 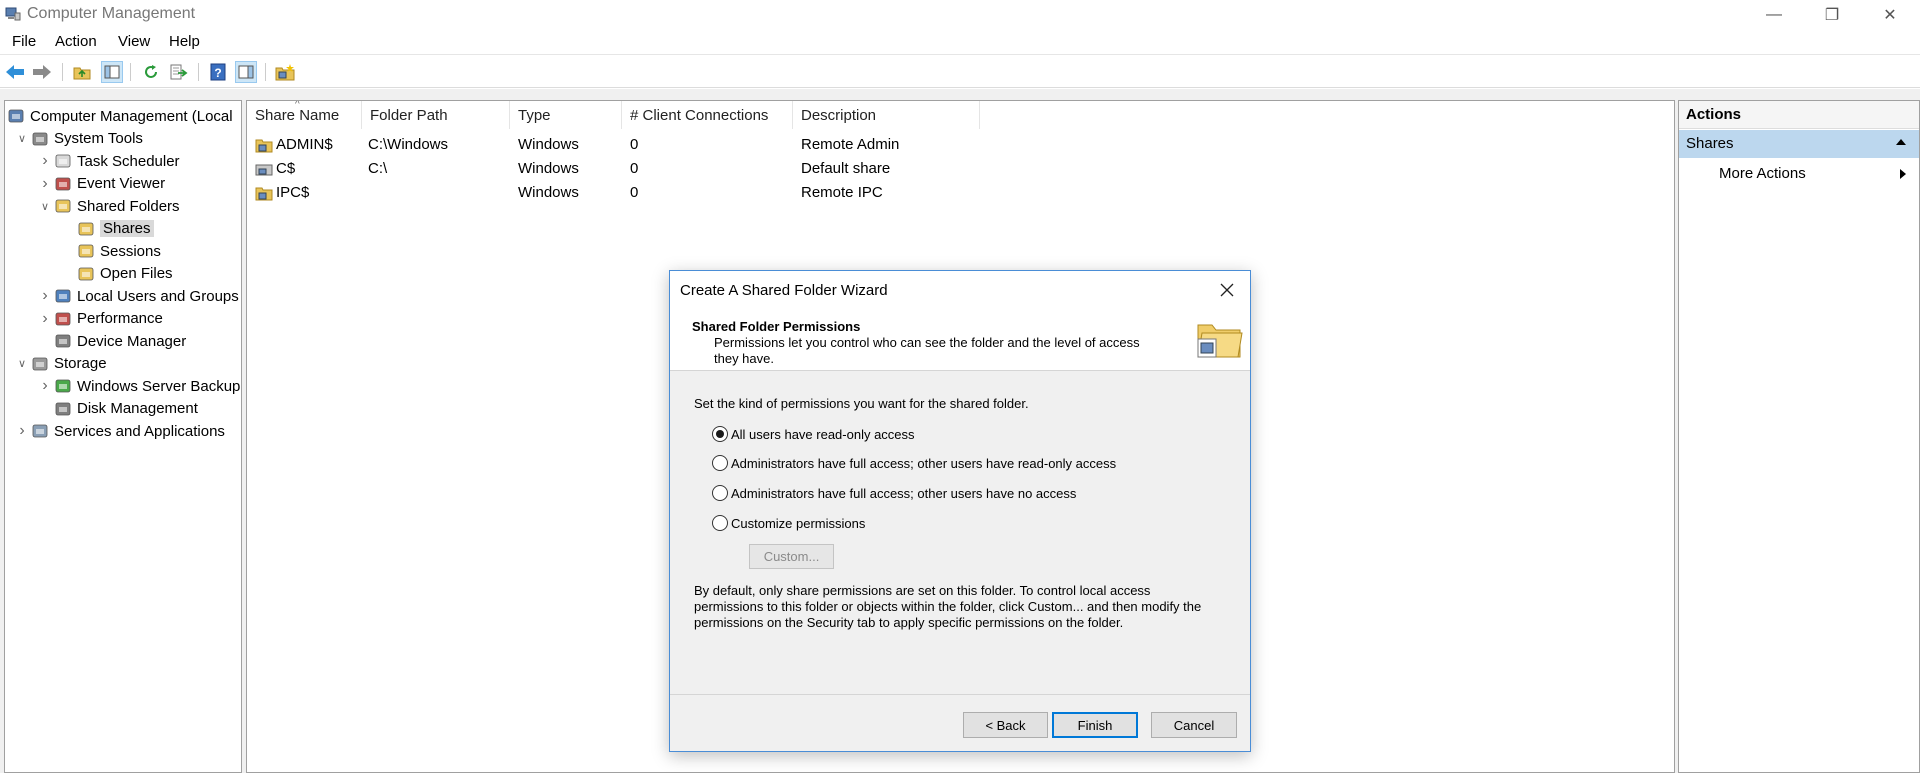 What do you see at coordinates (15, 72) in the screenshot?
I see `back-button` at bounding box center [15, 72].